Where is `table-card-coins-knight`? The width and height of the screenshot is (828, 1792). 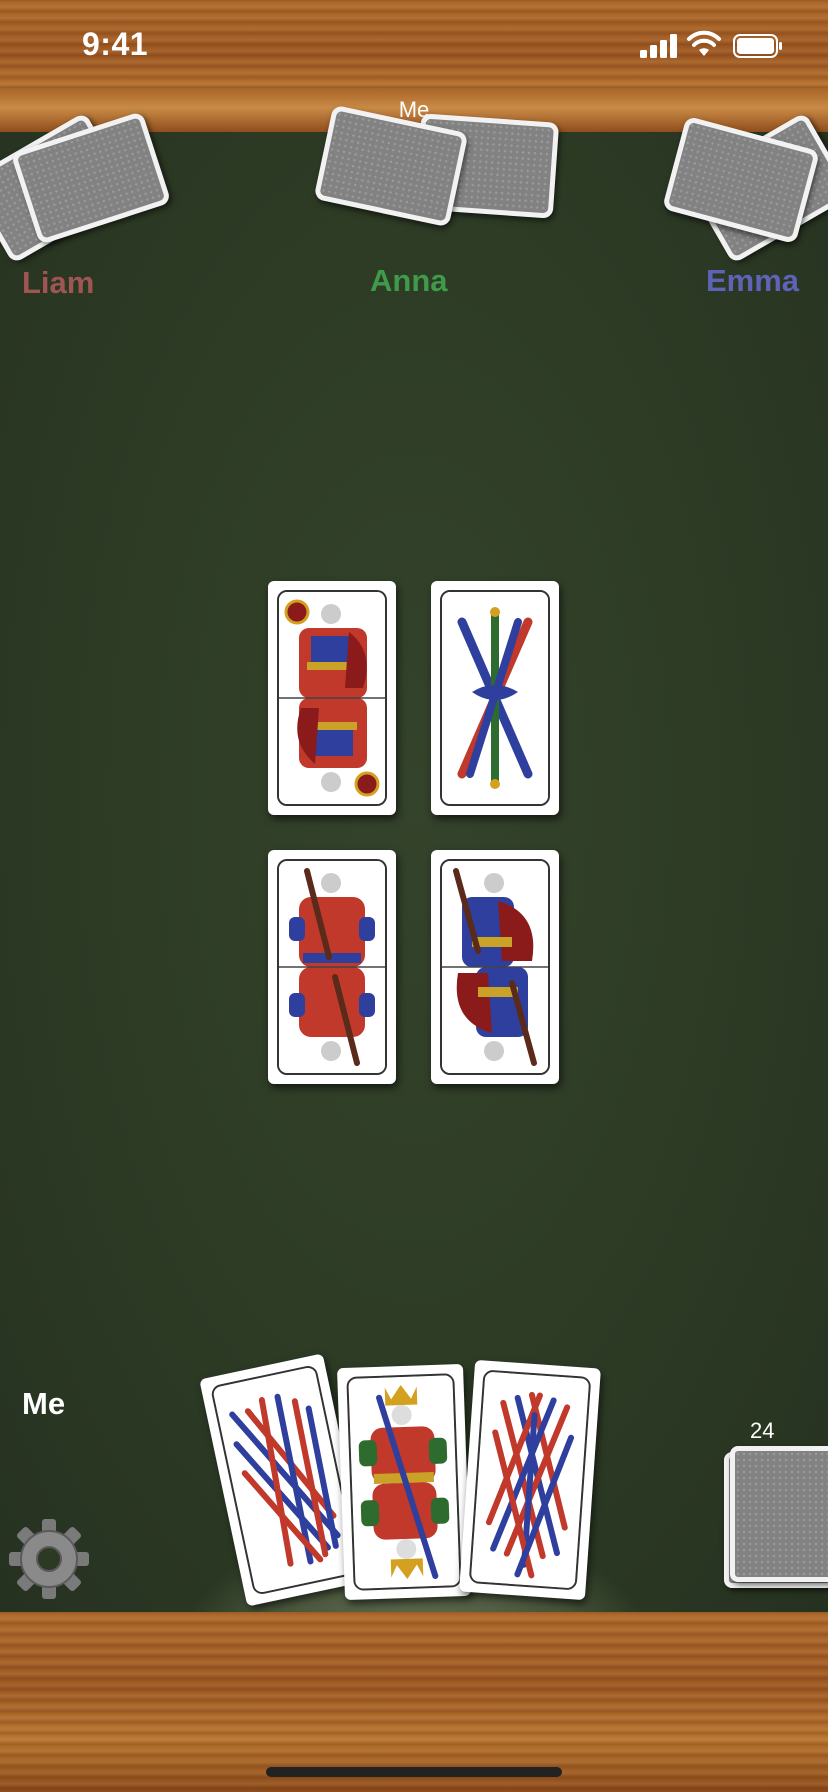
table-card-coins-knight is located at coordinates (332, 698).